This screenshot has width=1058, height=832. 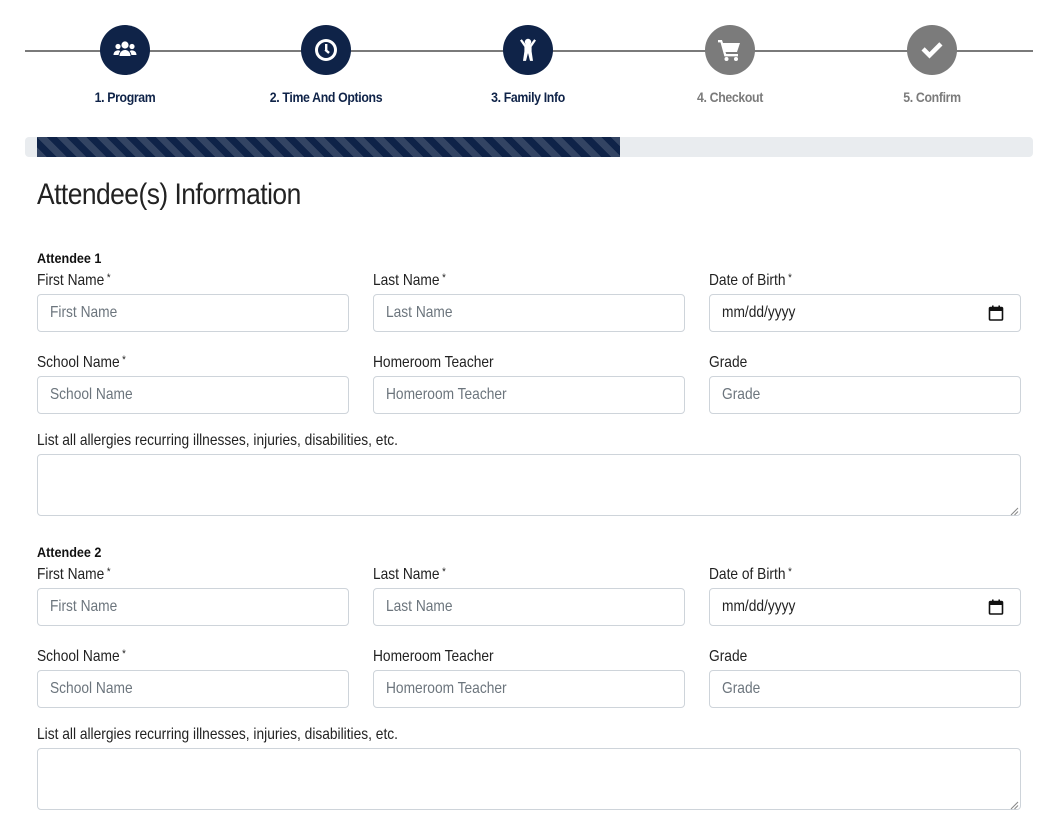 What do you see at coordinates (69, 258) in the screenshot?
I see `attendee-heading: Attendee 1` at bounding box center [69, 258].